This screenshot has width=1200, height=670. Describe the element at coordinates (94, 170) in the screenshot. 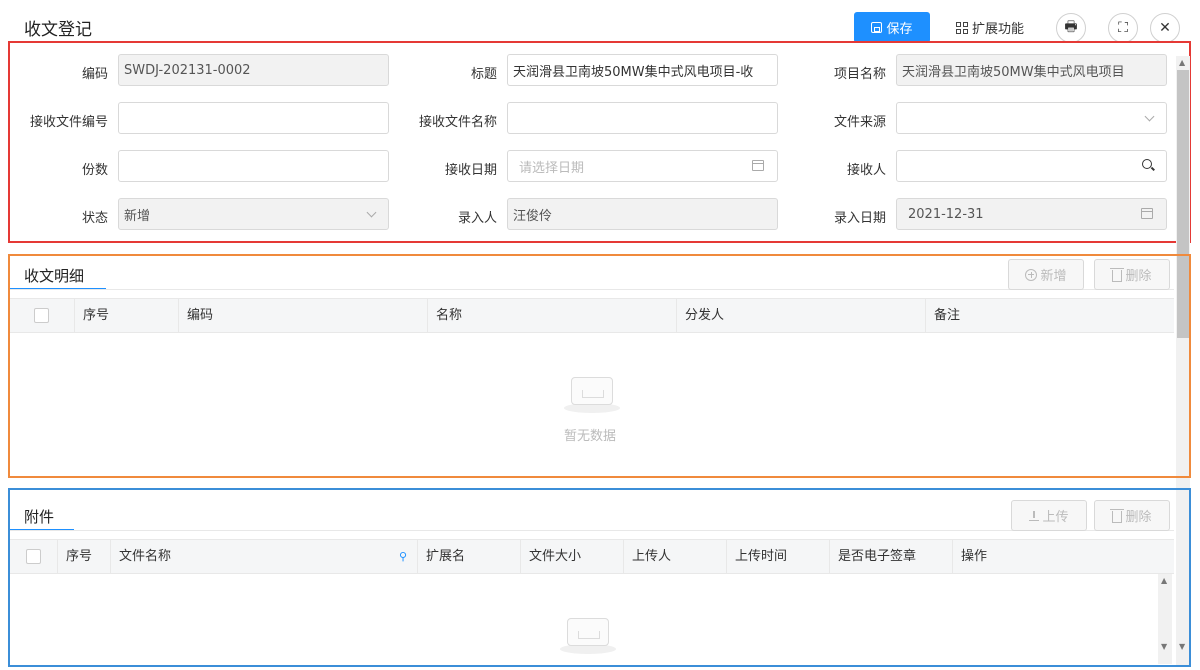

I see `copies-label: 份数` at that location.